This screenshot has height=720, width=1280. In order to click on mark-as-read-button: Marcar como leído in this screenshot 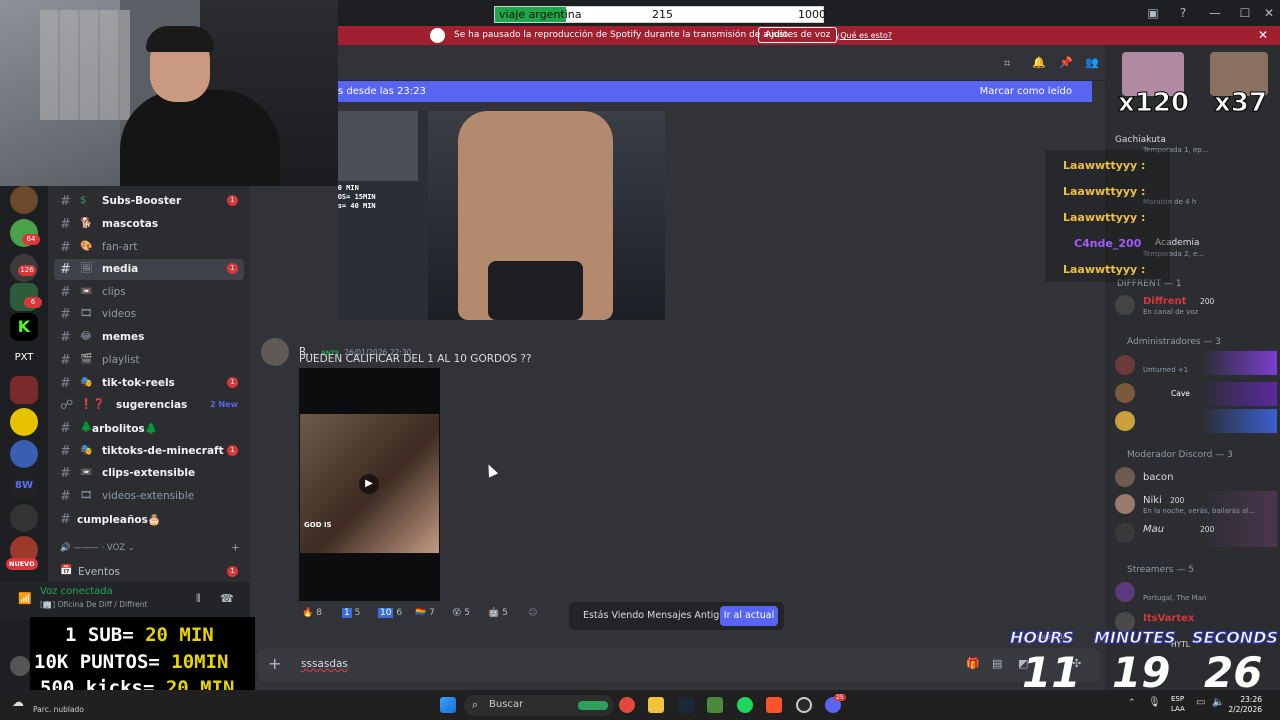, I will do `click(1026, 91)`.